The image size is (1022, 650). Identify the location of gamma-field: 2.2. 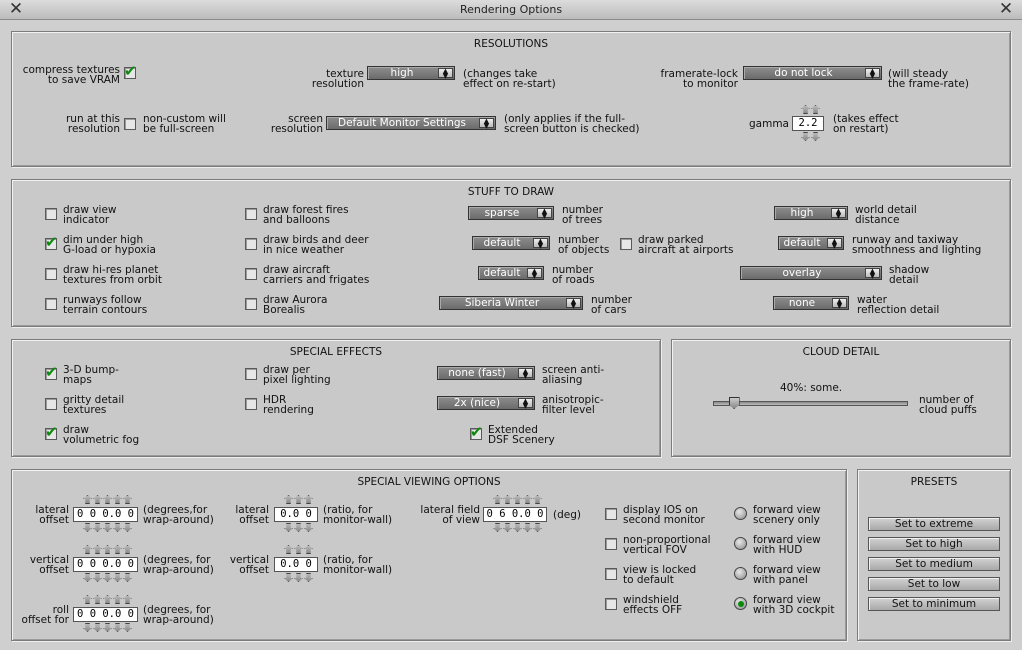
(808, 123).